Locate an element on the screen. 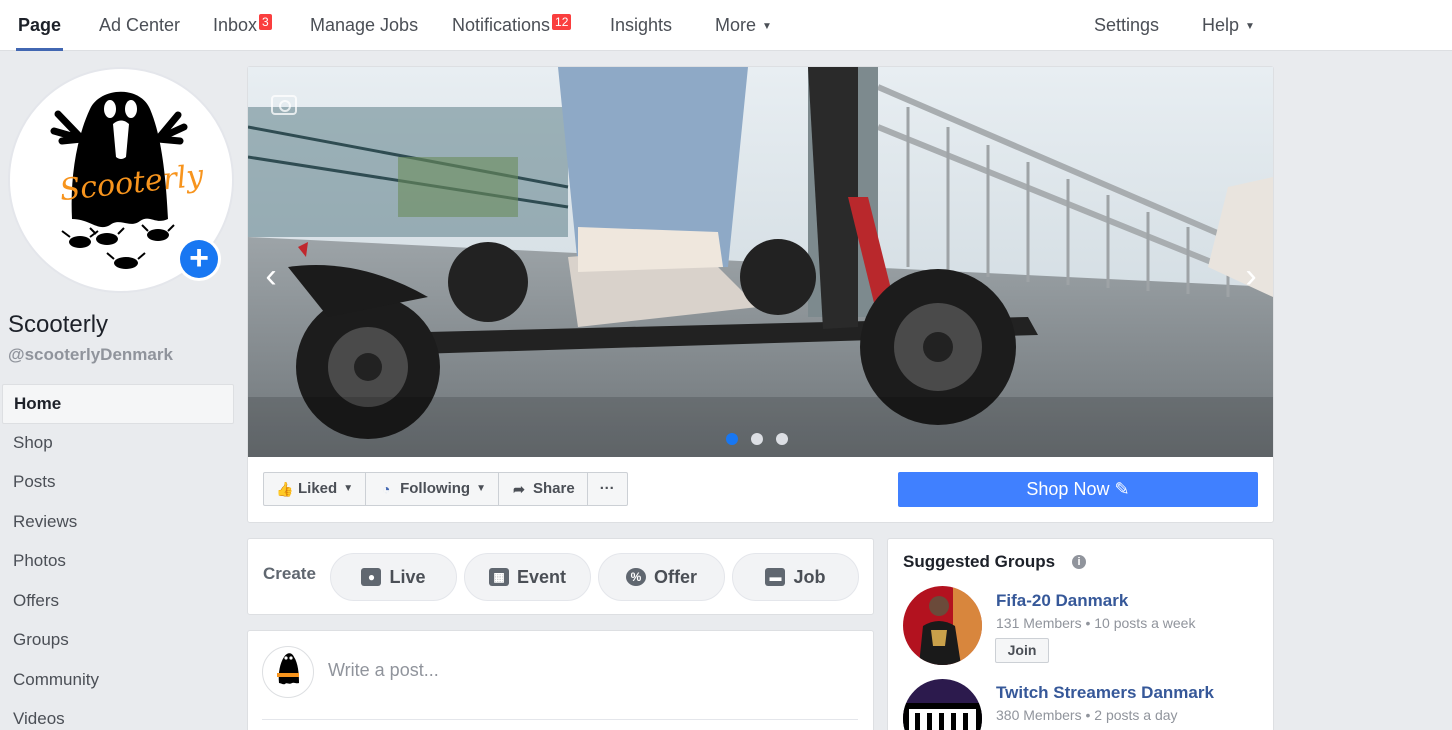  pencil-icon: ✎ is located at coordinates (1122, 489).